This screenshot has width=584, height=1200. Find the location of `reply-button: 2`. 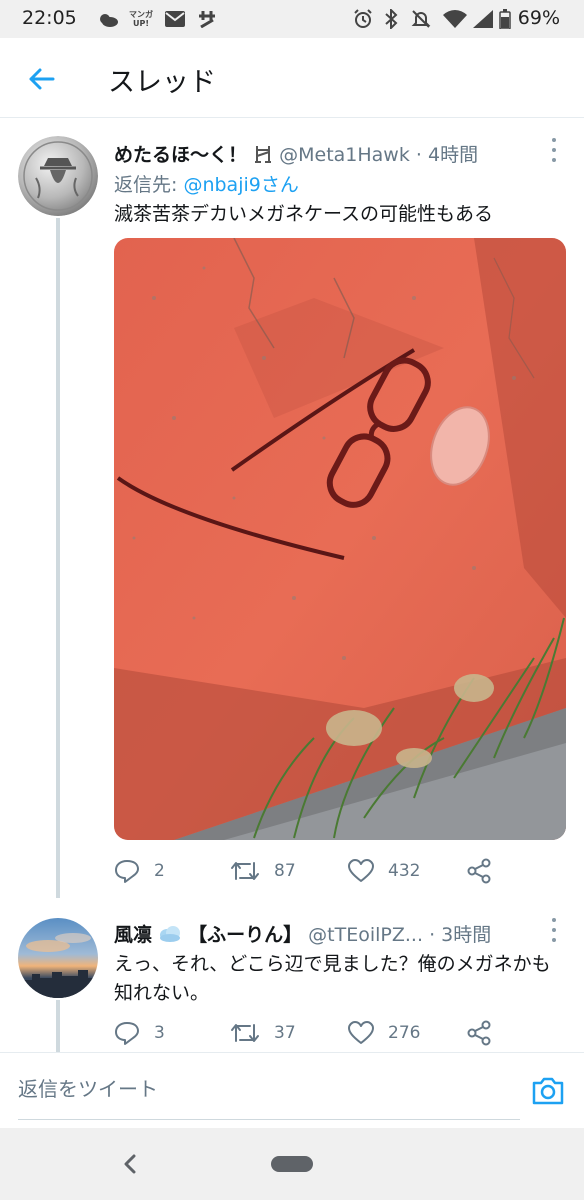

reply-button: 2 is located at coordinates (139, 871).